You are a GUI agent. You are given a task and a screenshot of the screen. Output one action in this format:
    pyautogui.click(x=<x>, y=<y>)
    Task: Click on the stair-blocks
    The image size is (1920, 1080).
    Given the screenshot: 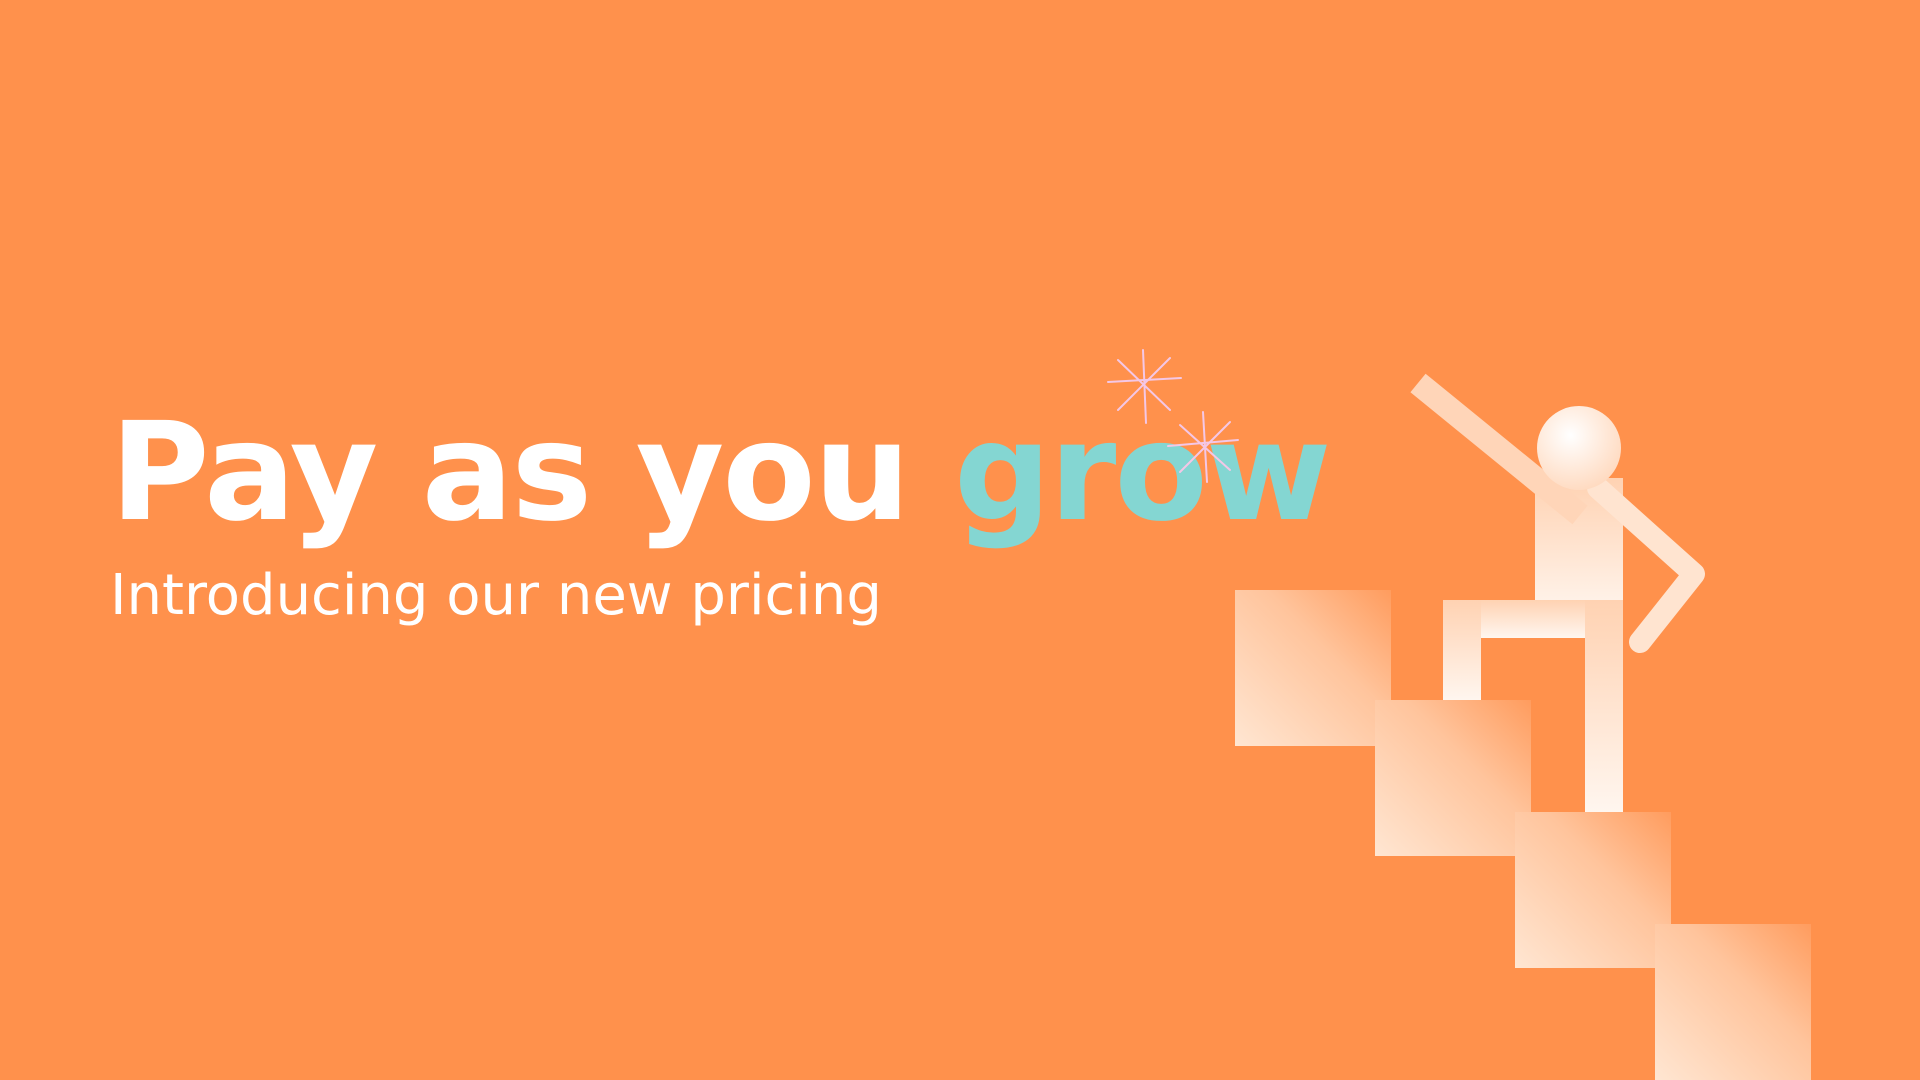 What is the action you would take?
    pyautogui.click(x=1523, y=835)
    